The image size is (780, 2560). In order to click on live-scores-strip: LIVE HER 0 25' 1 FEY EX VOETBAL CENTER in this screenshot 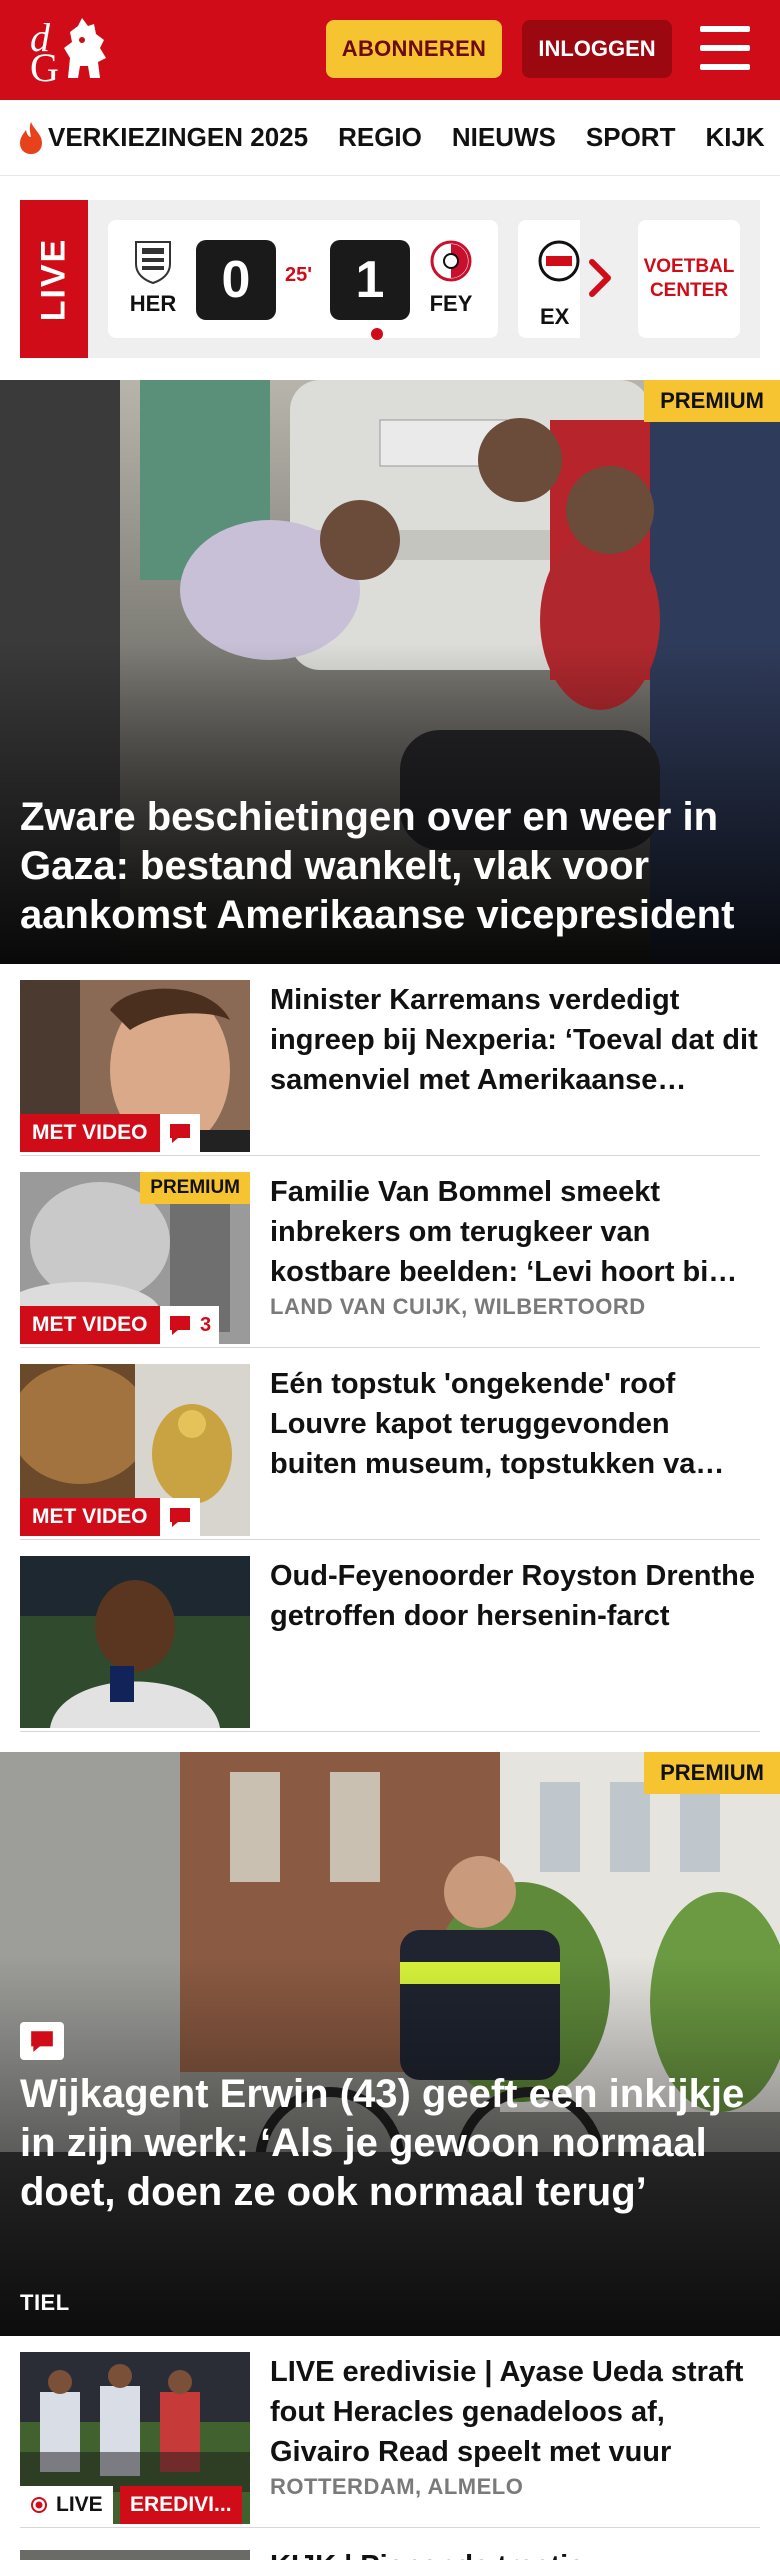, I will do `click(390, 279)`.